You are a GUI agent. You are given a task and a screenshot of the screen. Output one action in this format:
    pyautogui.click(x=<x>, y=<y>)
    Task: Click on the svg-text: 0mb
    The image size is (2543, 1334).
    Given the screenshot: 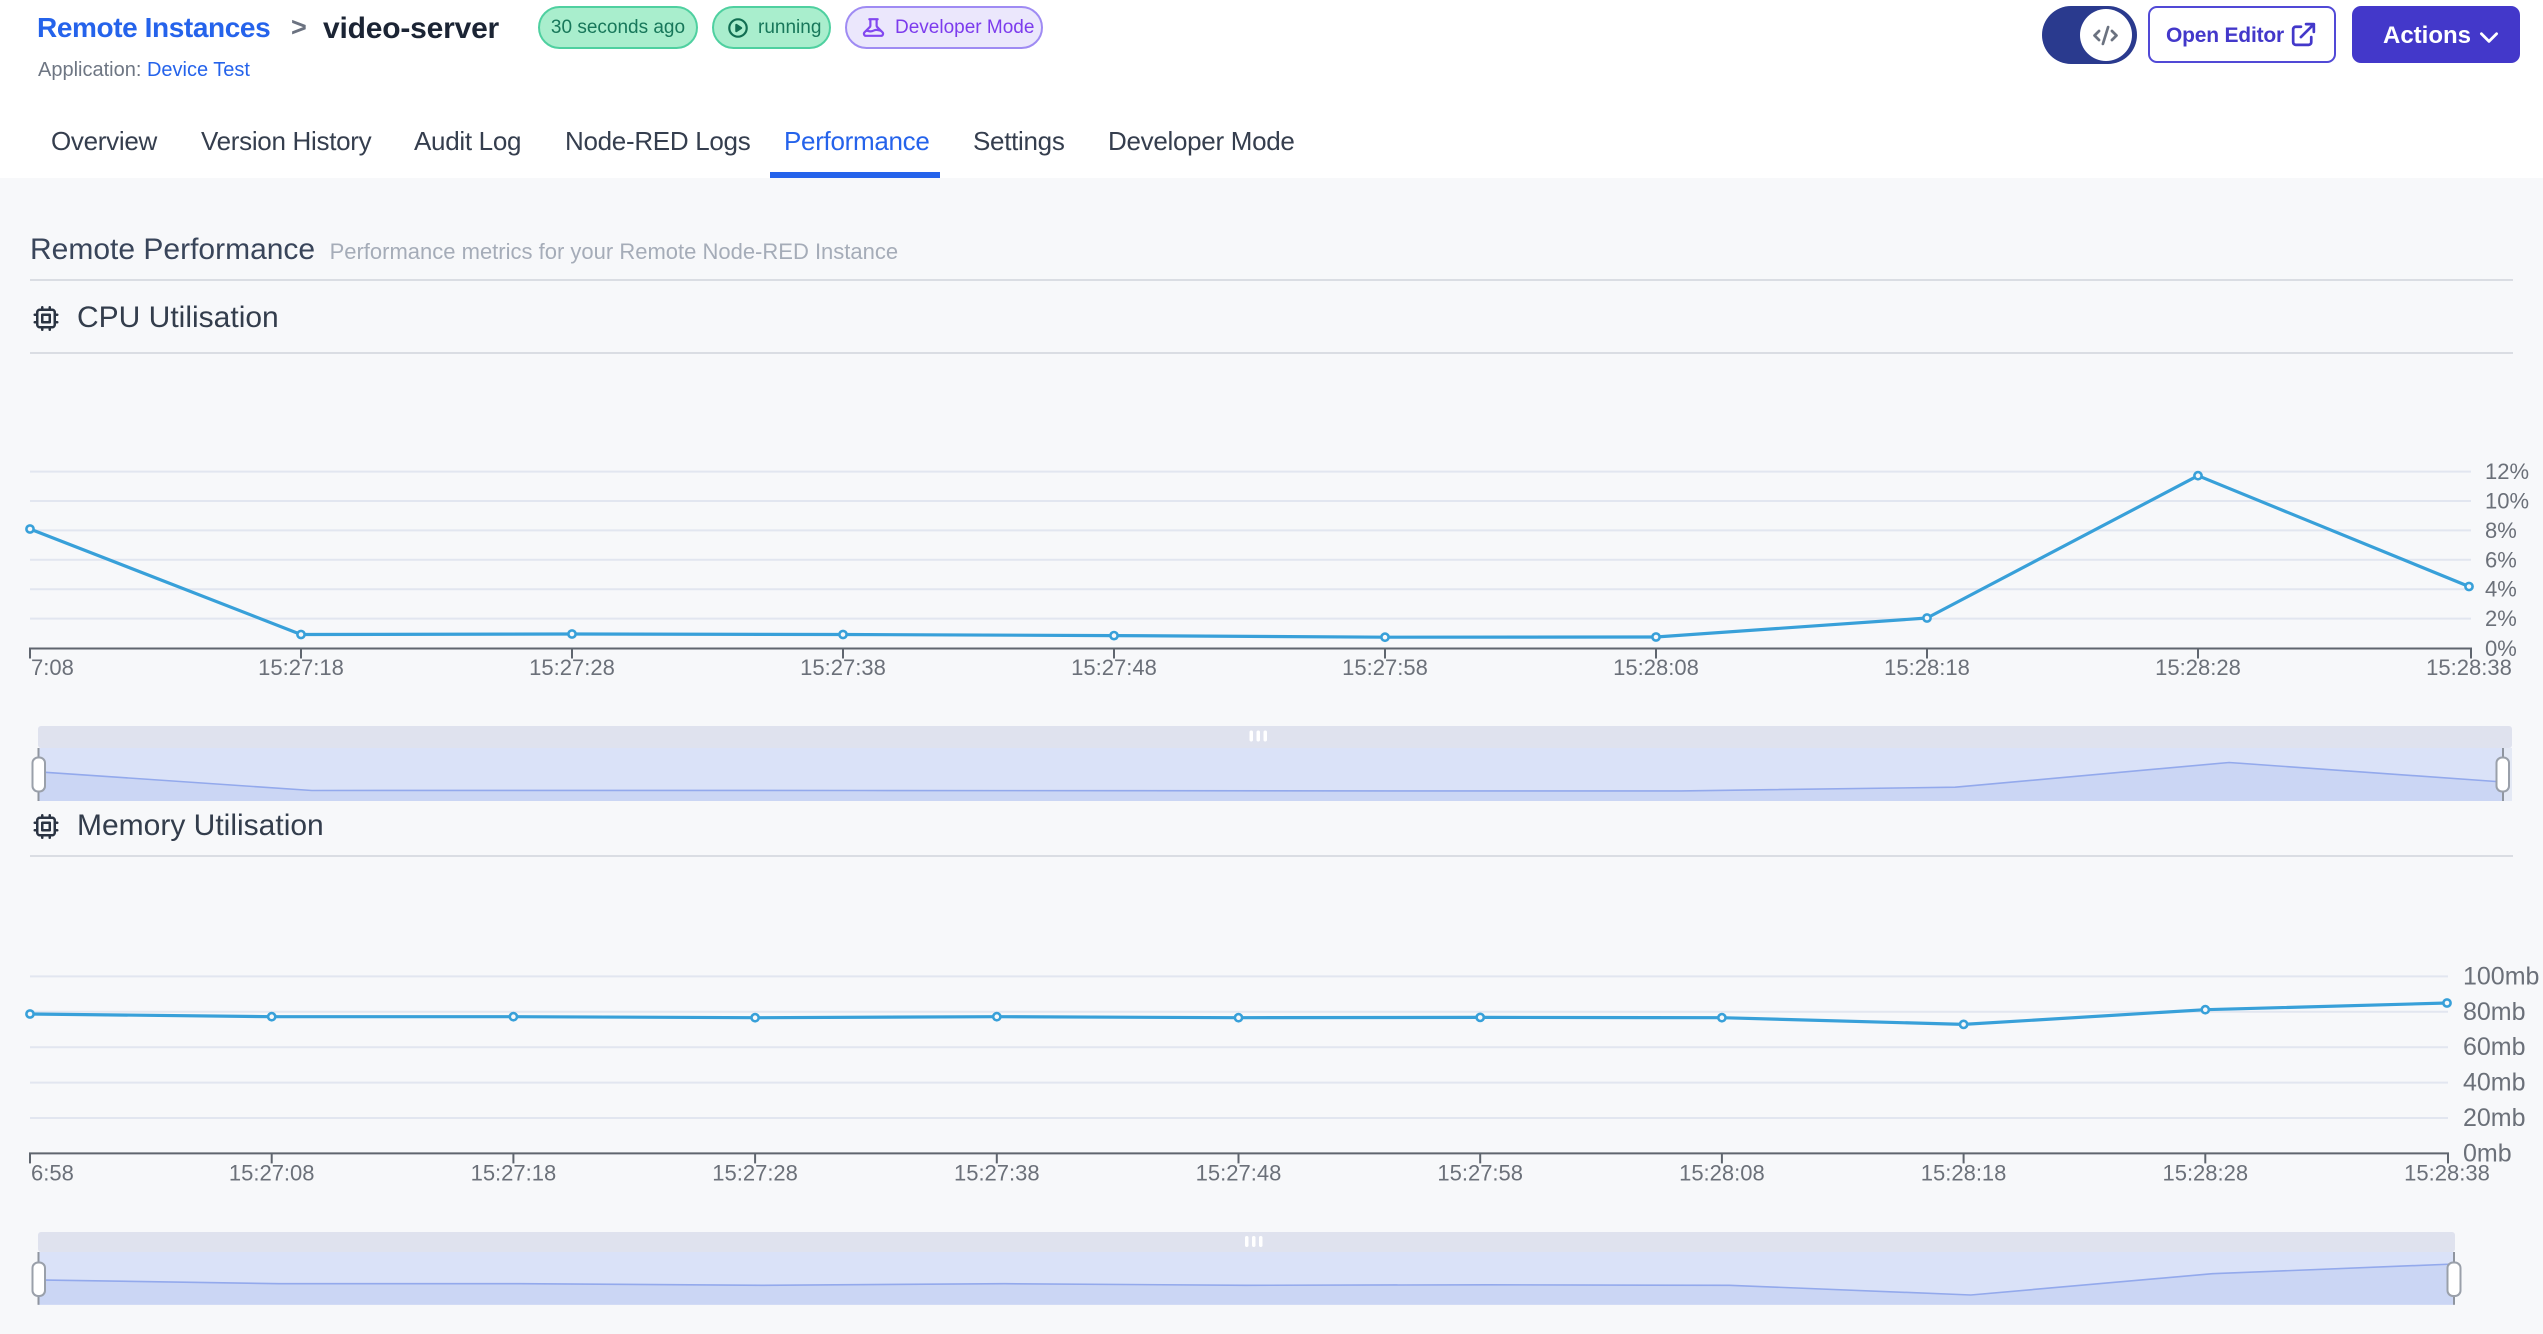 What is the action you would take?
    pyautogui.click(x=2487, y=1153)
    